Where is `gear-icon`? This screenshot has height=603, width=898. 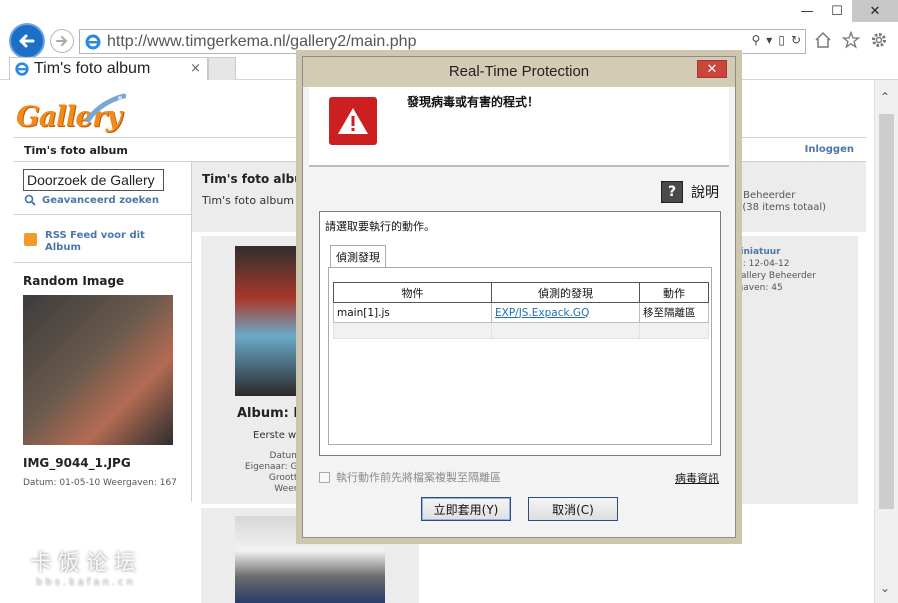 gear-icon is located at coordinates (879, 40).